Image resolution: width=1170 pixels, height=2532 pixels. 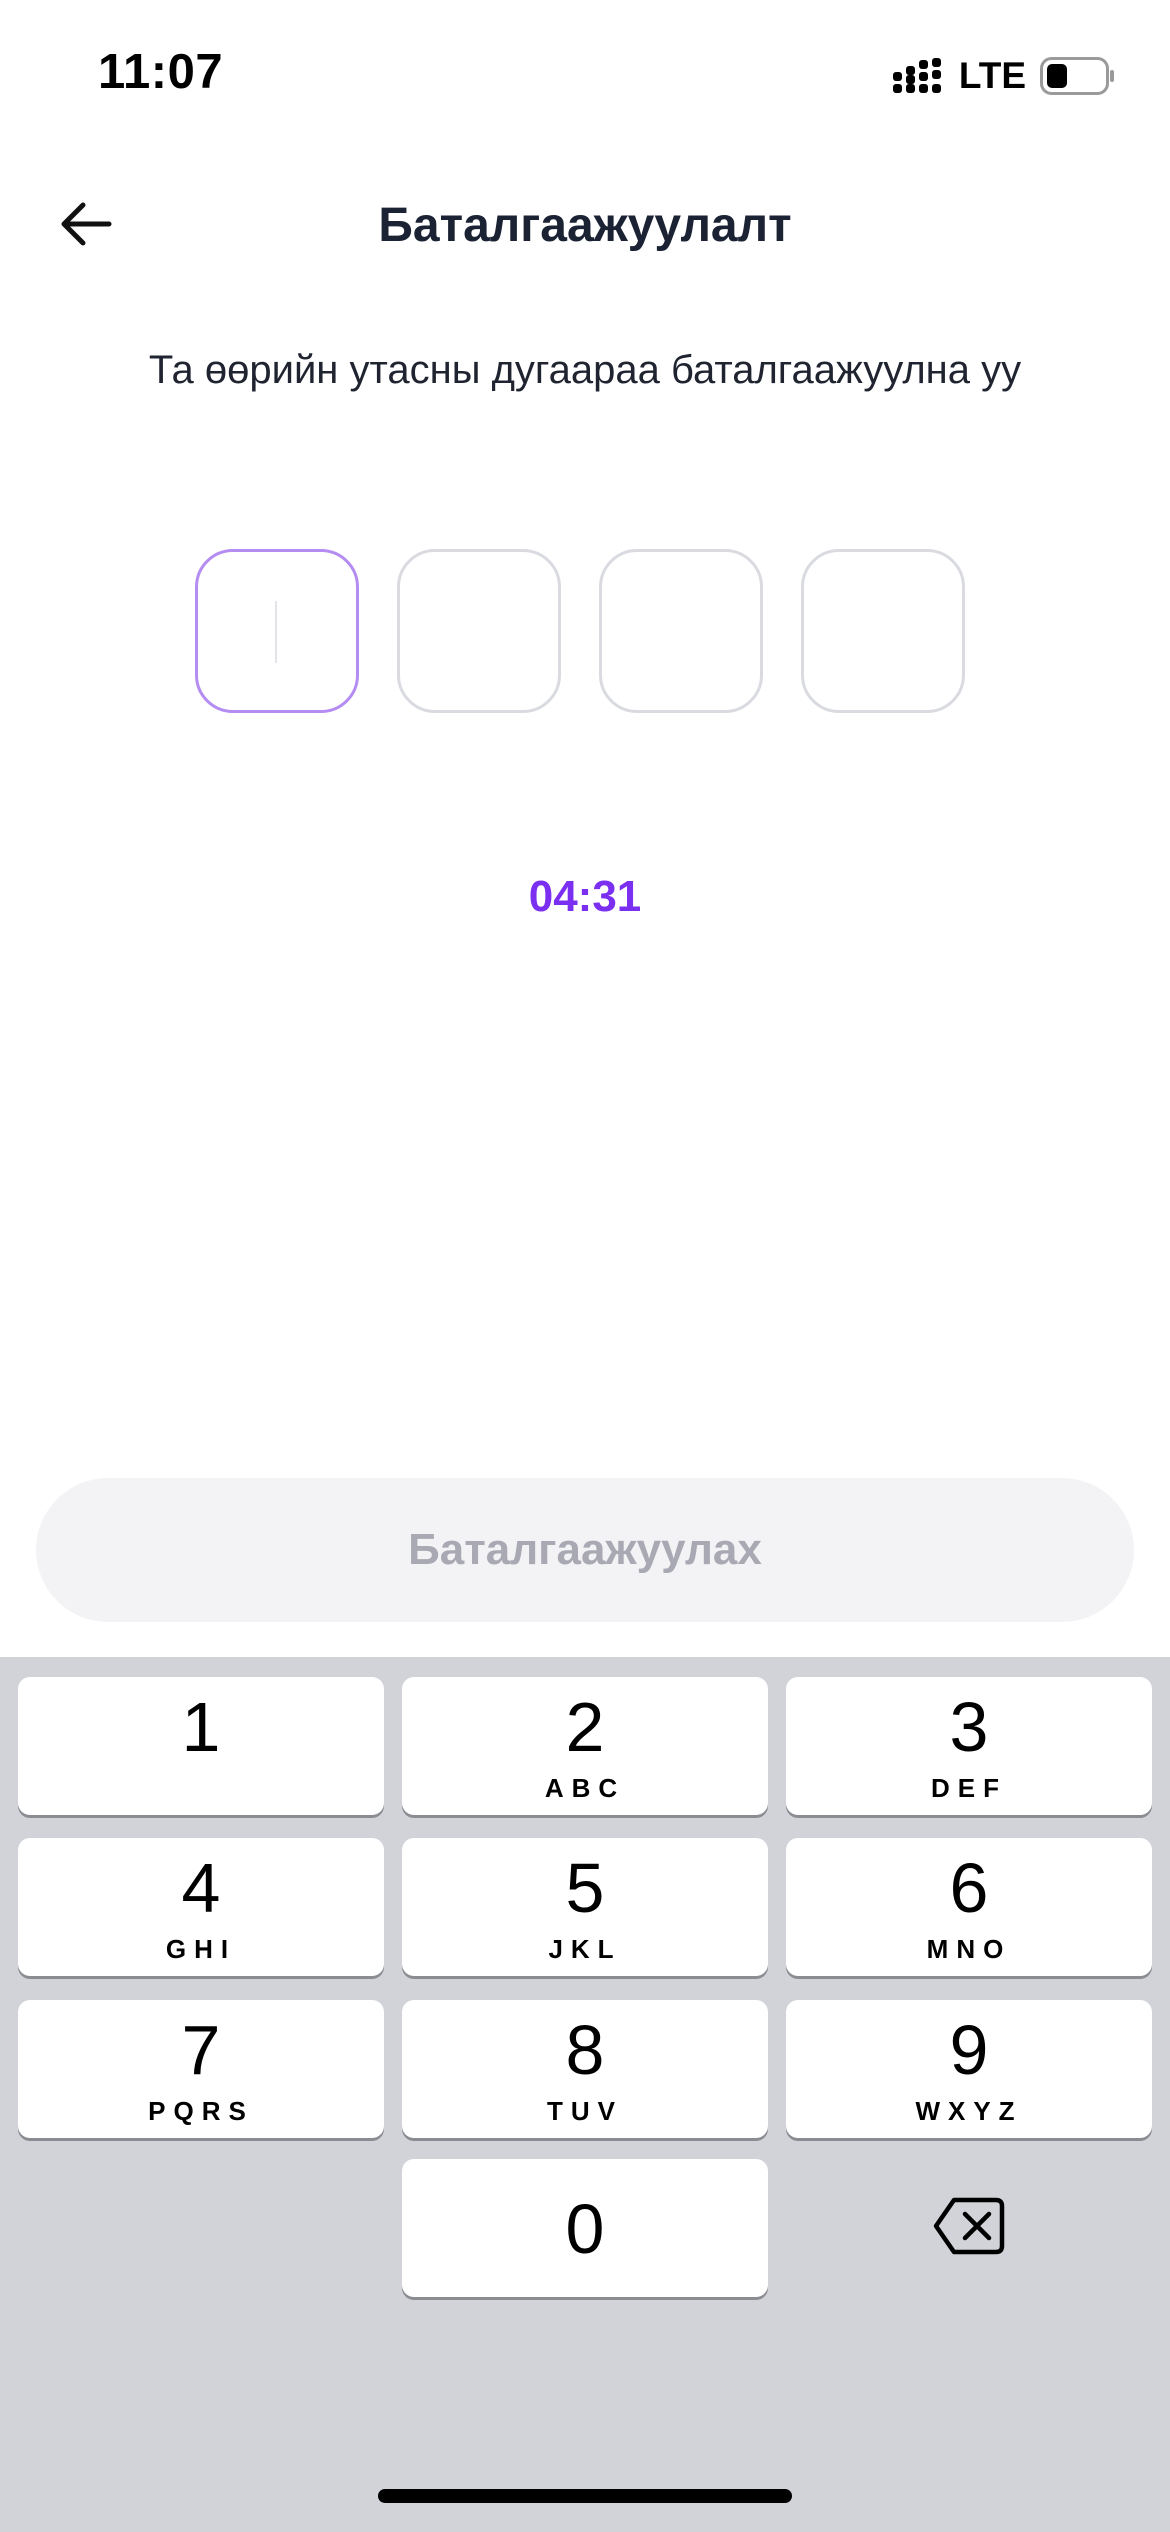 I want to click on key-digit: 6, so click(x=969, y=1888).